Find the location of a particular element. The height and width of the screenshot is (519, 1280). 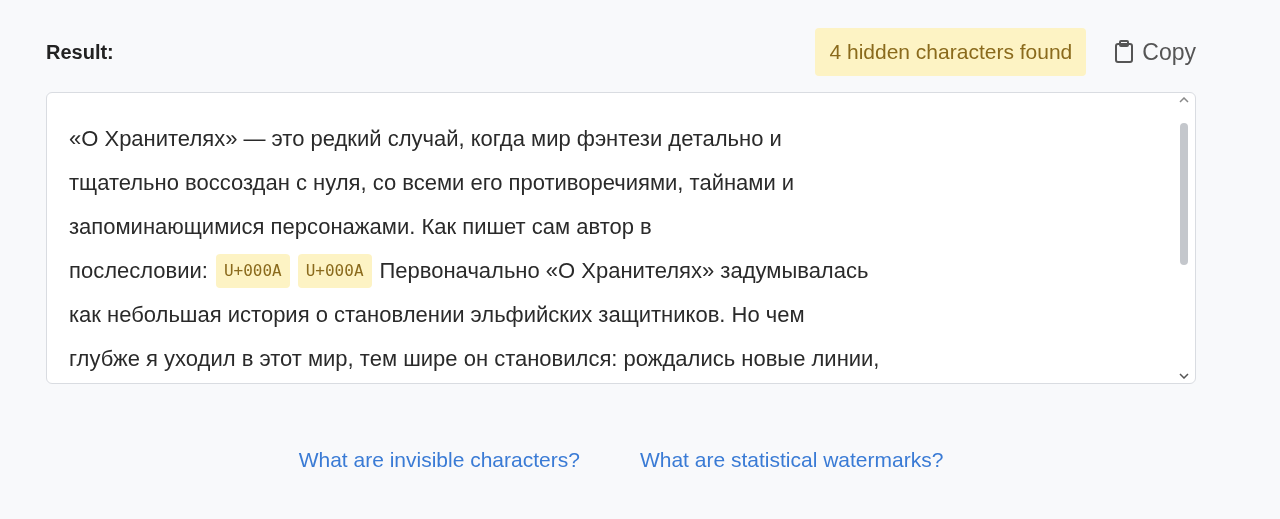

result-text: послесловии: is located at coordinates (138, 271).